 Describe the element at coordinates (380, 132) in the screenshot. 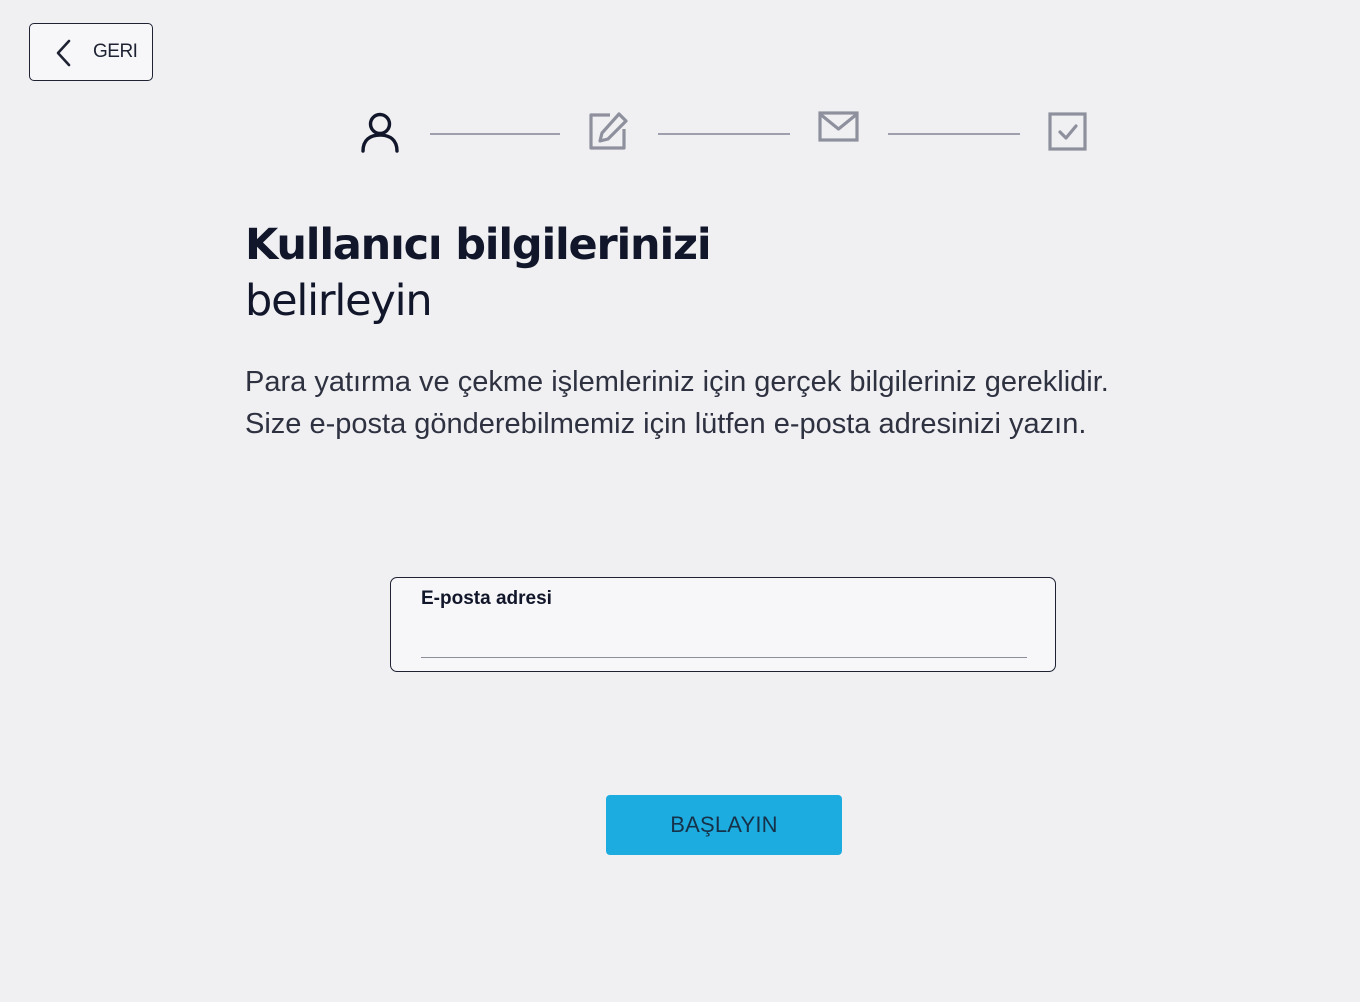

I see `user-icon` at that location.